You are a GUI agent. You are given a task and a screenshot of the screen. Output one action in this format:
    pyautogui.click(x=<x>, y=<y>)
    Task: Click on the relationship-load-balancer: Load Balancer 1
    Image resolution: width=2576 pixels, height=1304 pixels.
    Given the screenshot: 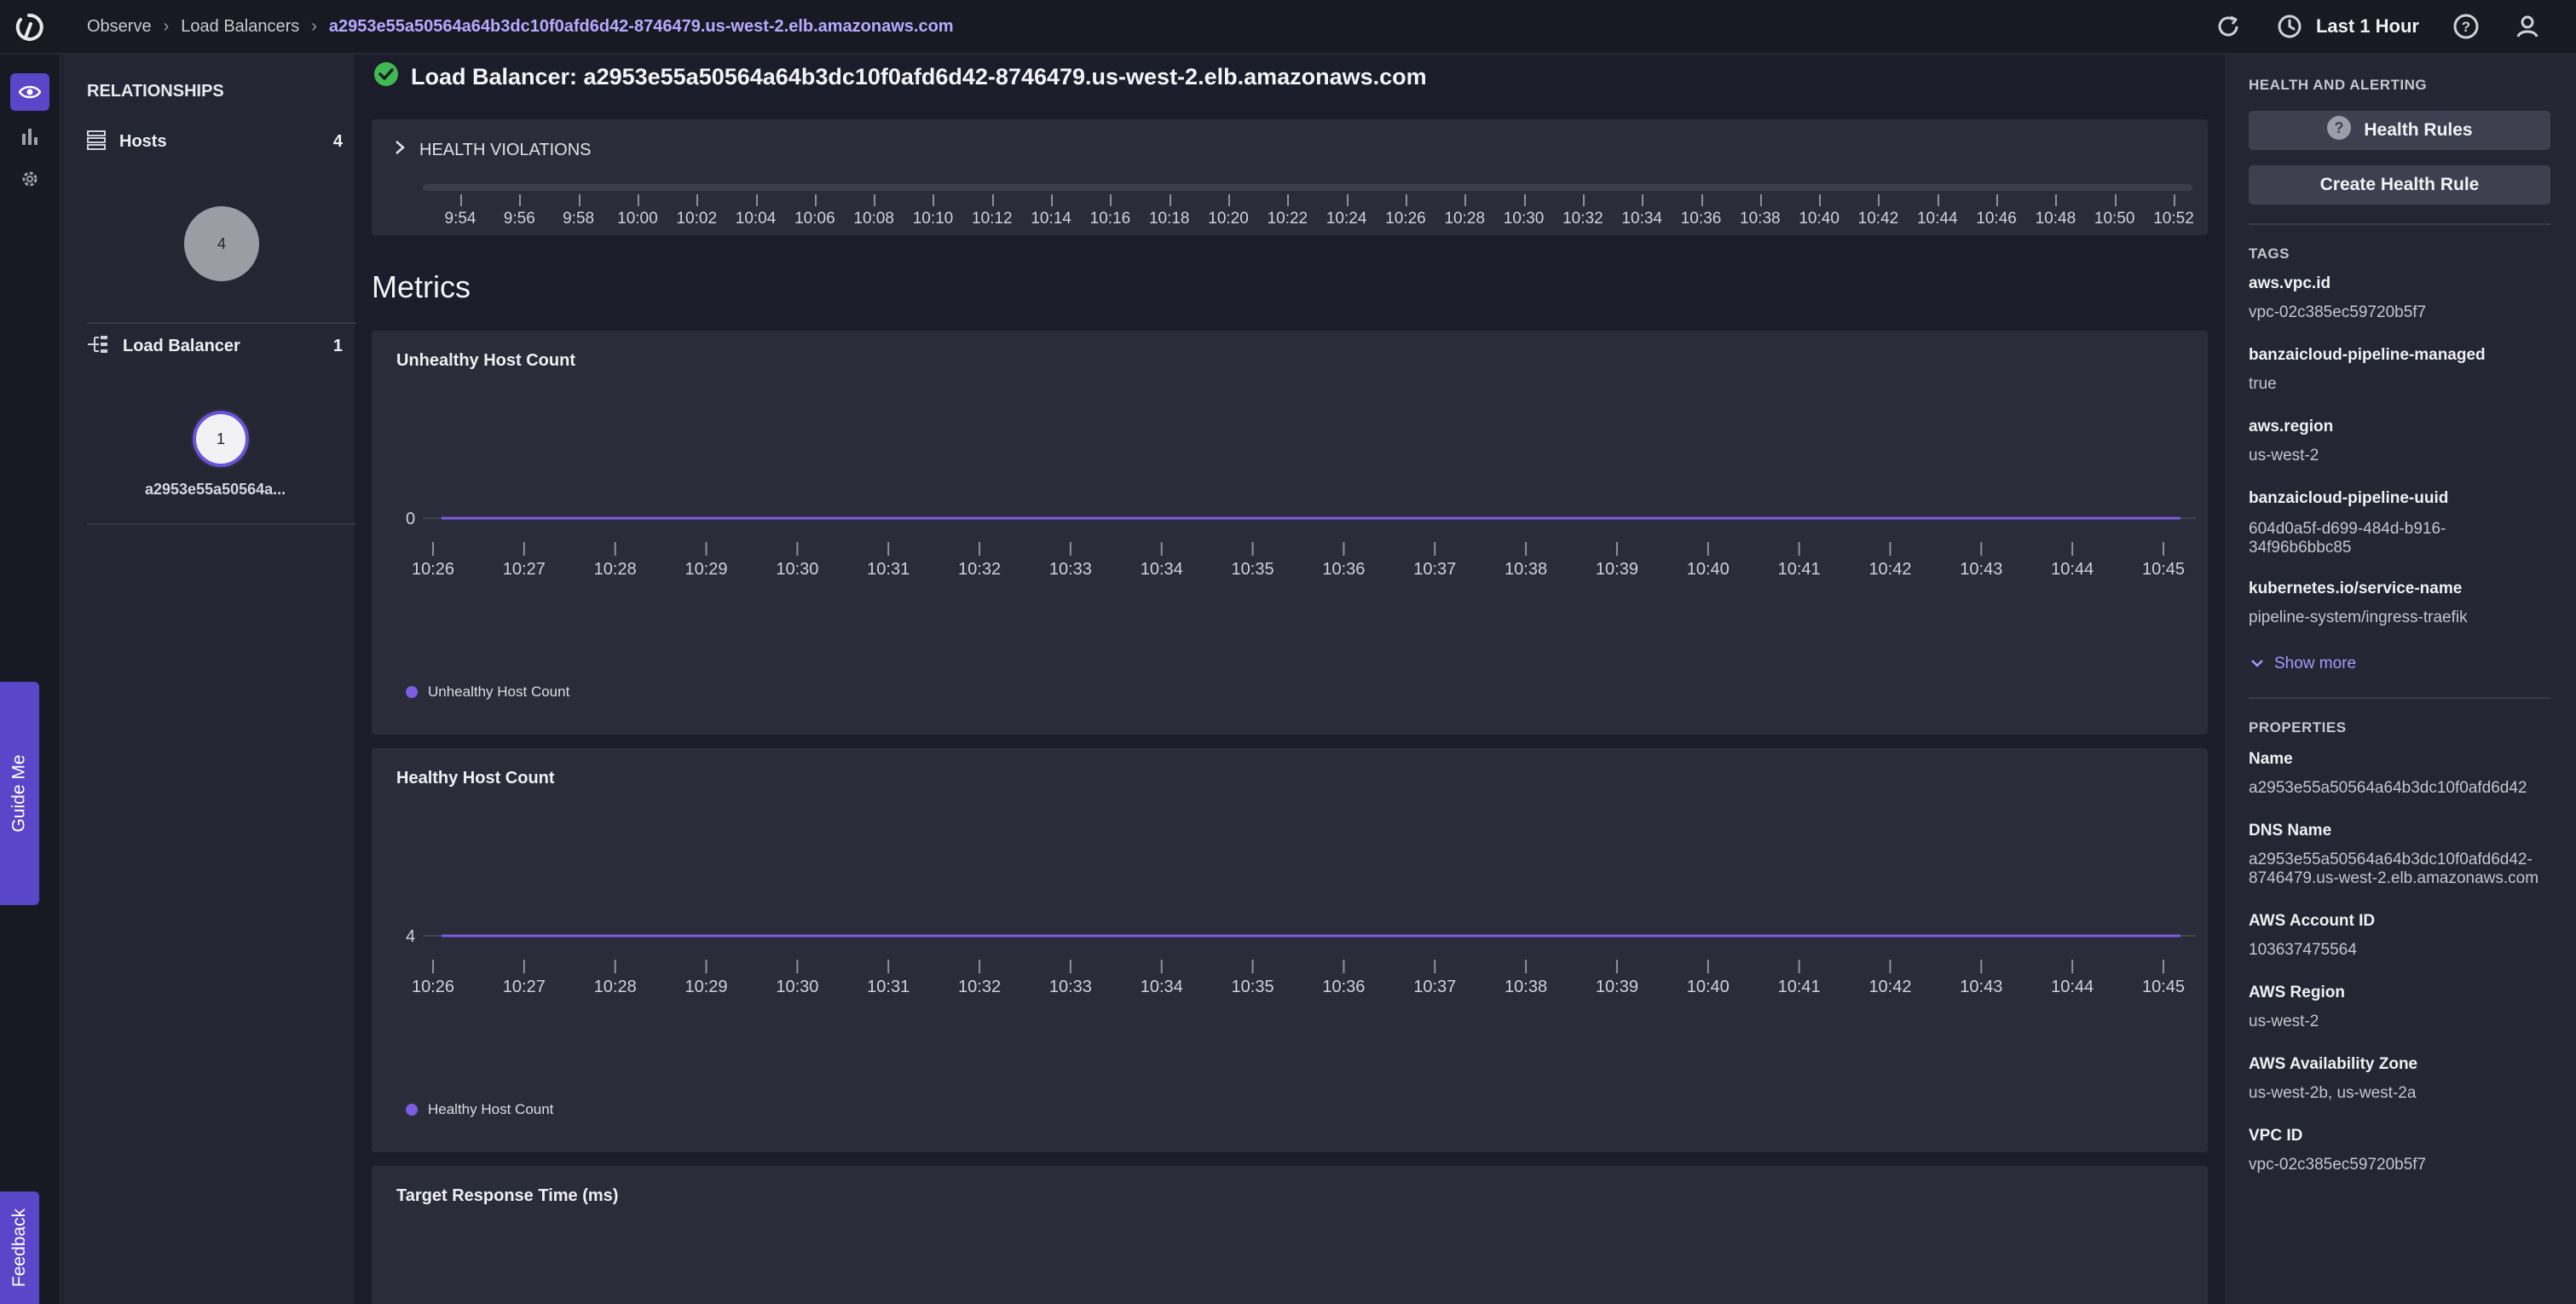 What is the action you would take?
    pyautogui.click(x=215, y=346)
    